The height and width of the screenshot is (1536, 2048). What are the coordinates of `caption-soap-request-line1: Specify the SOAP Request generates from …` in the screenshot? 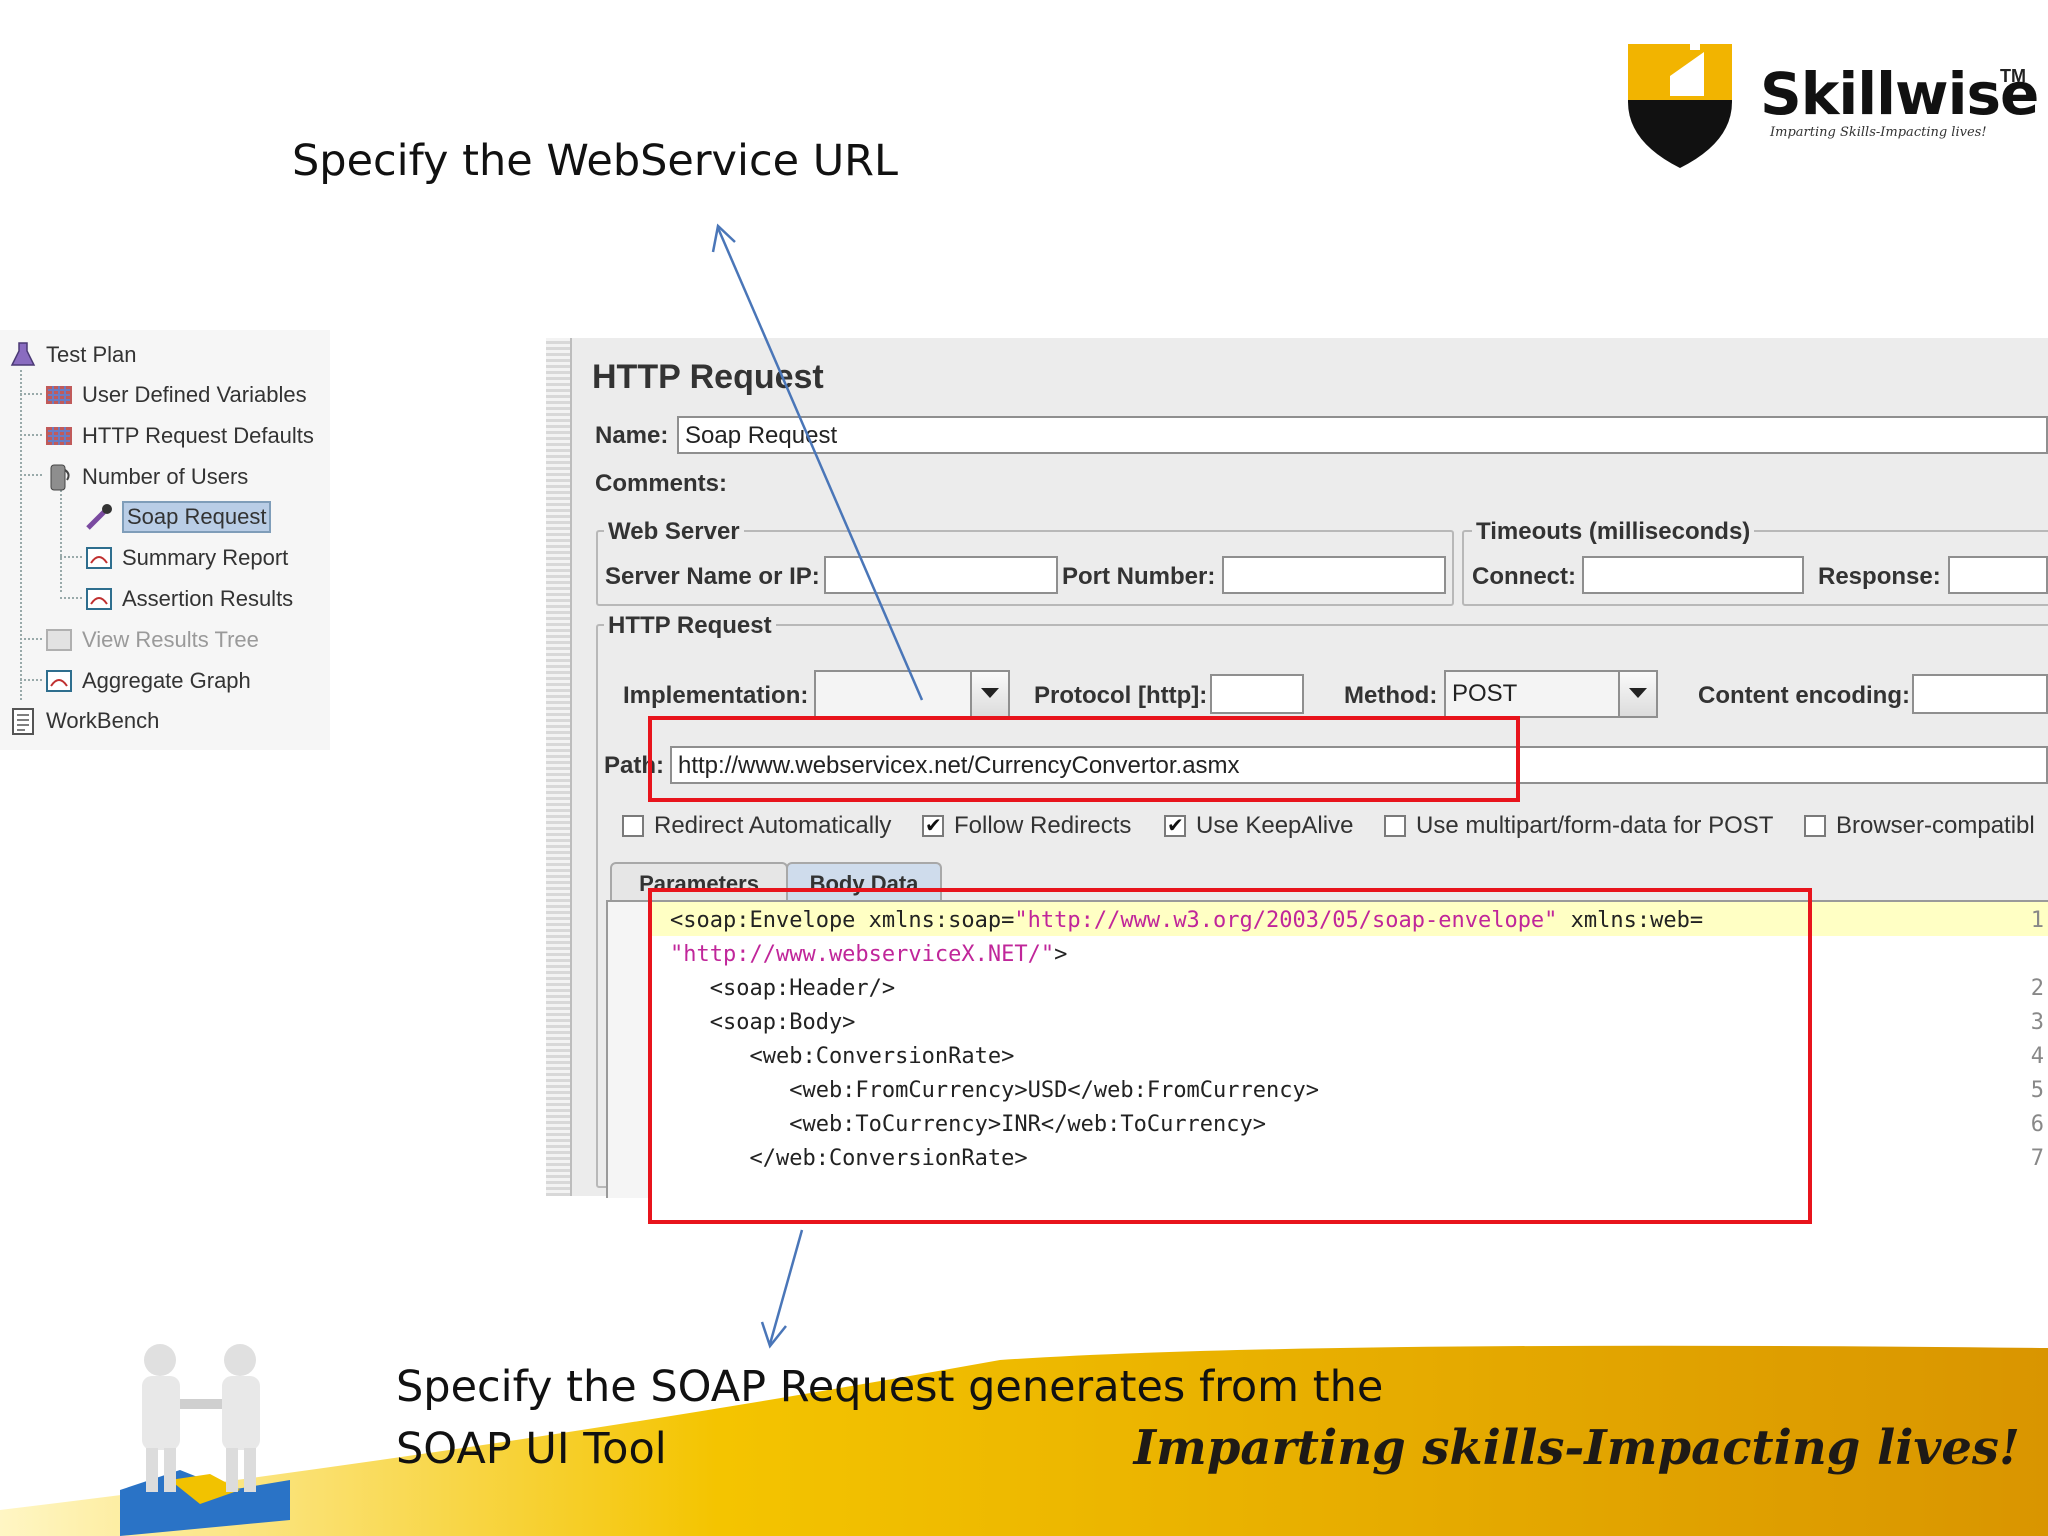 It's located at (890, 1387).